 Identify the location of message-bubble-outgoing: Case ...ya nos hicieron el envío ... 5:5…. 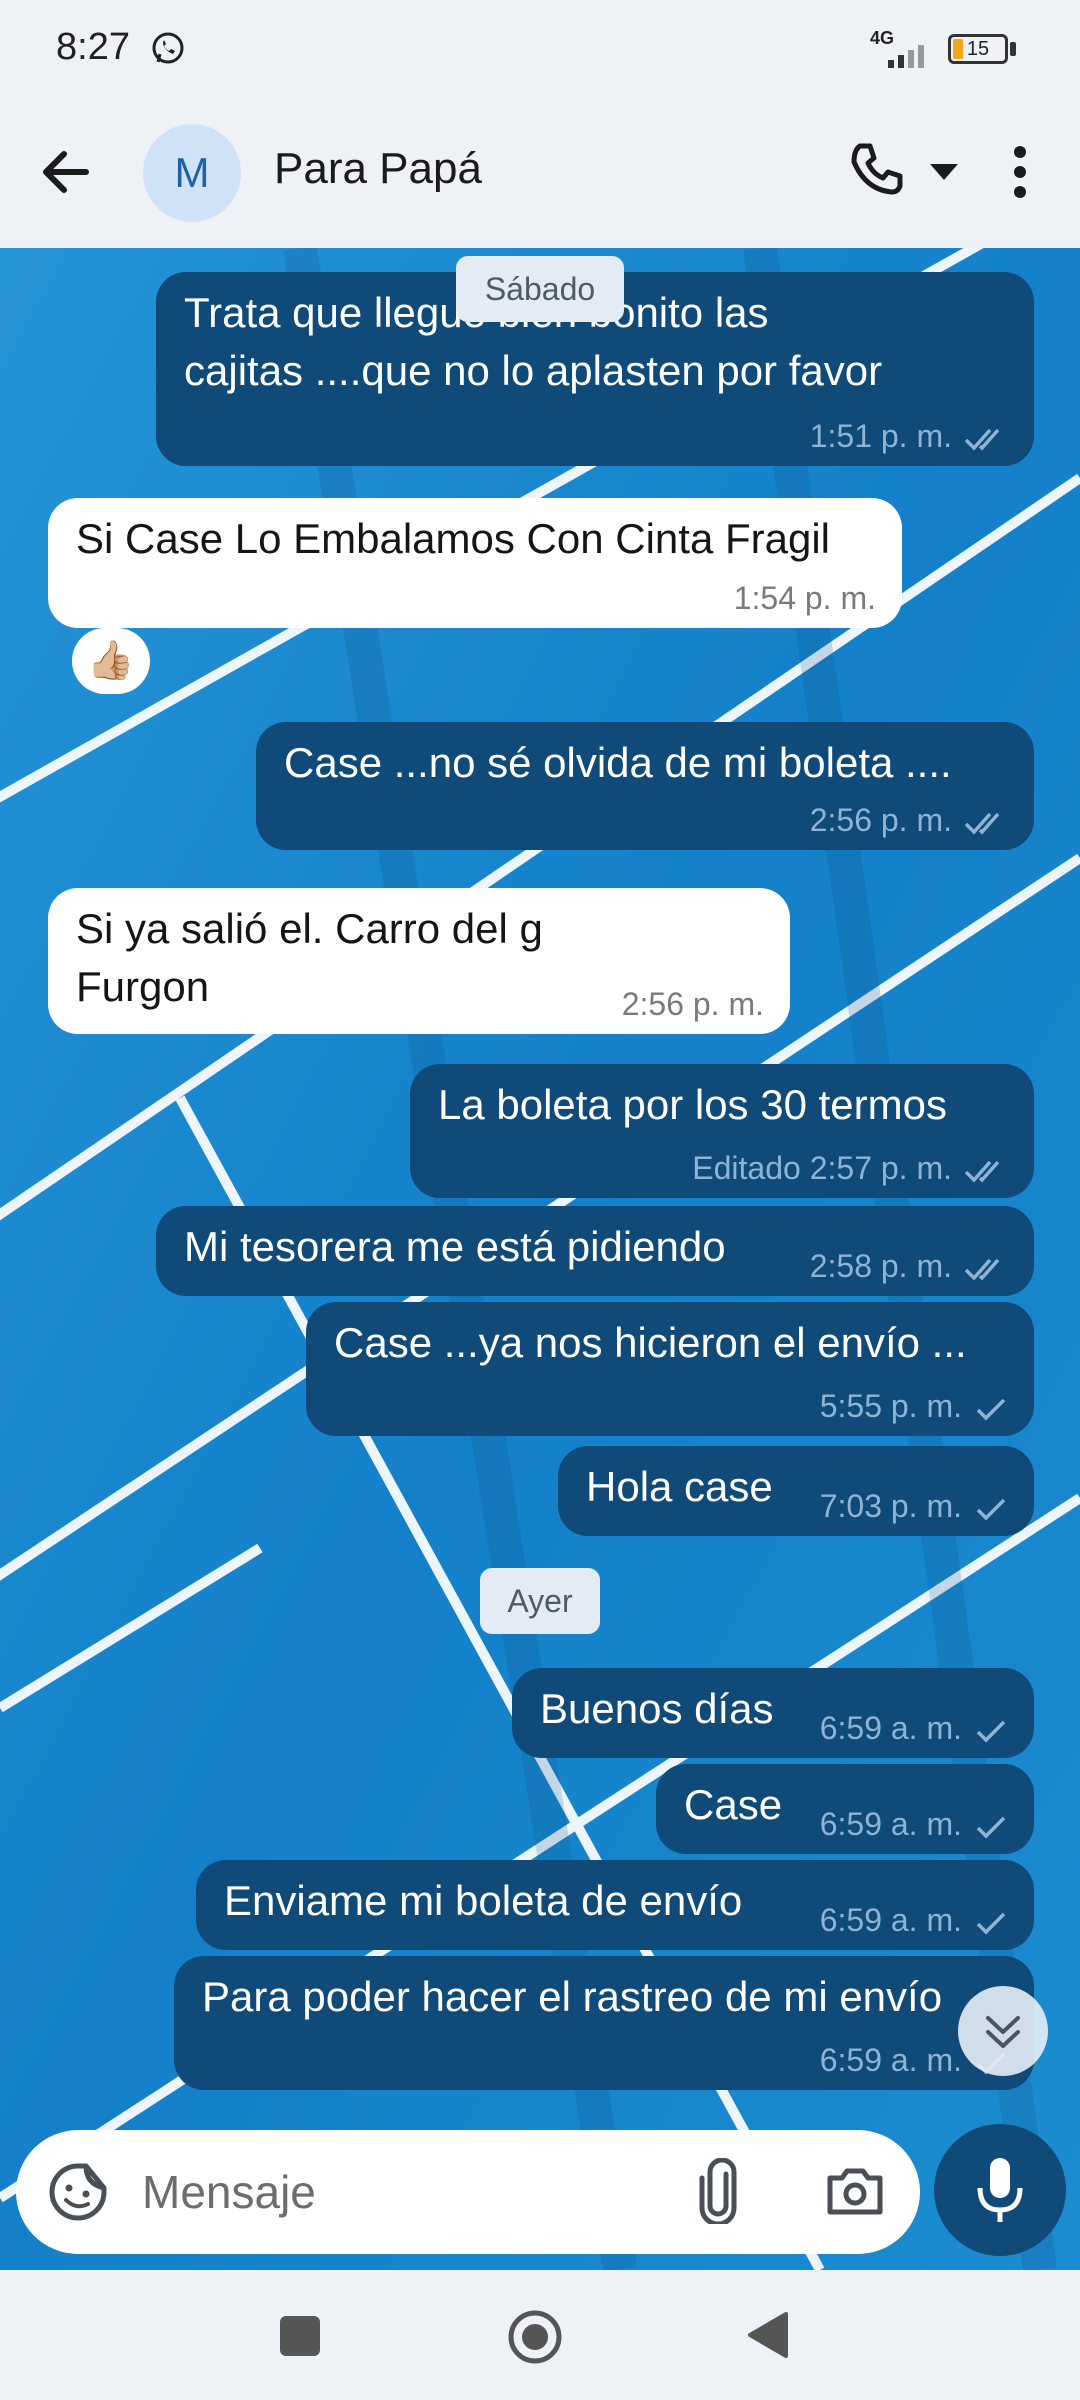
(670, 1369).